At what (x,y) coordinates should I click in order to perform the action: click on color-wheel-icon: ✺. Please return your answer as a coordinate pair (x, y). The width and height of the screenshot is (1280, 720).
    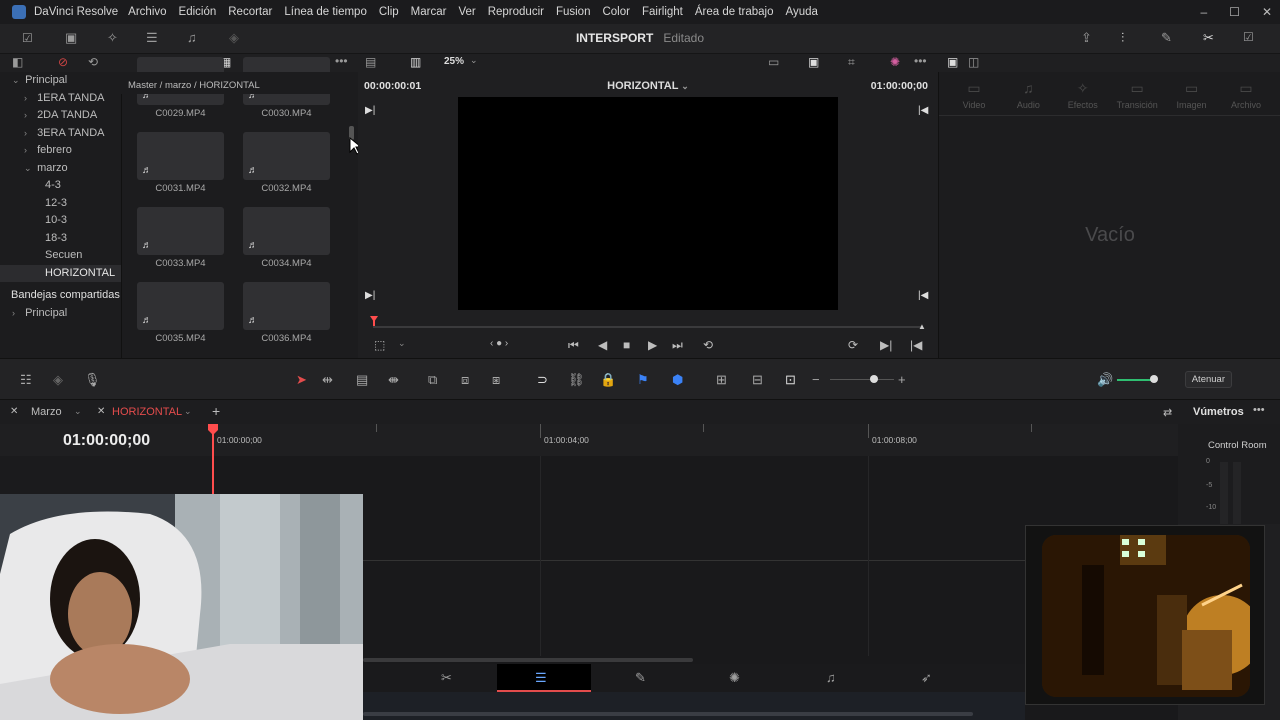
    Looking at the image, I should click on (895, 62).